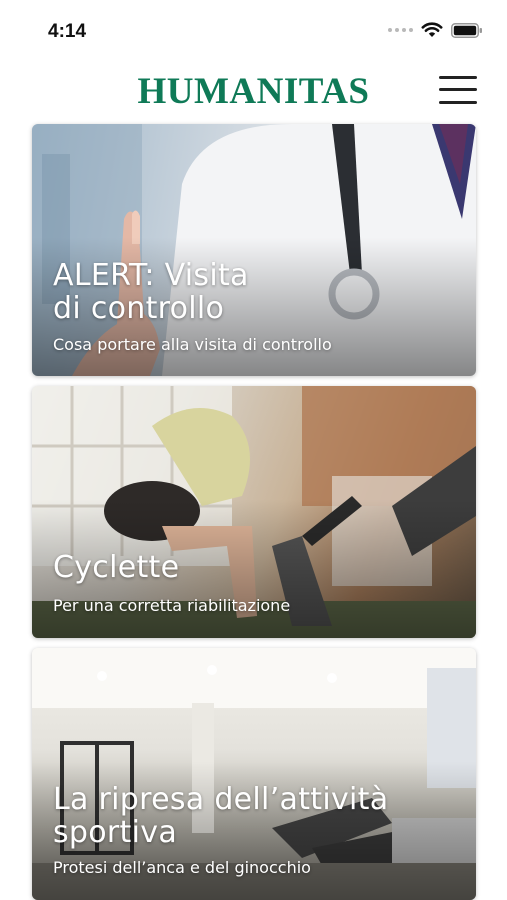 Image resolution: width=507 pixels, height=900 pixels. What do you see at coordinates (221, 816) in the screenshot?
I see `card-title: La ripresa dell’attività sportiva` at bounding box center [221, 816].